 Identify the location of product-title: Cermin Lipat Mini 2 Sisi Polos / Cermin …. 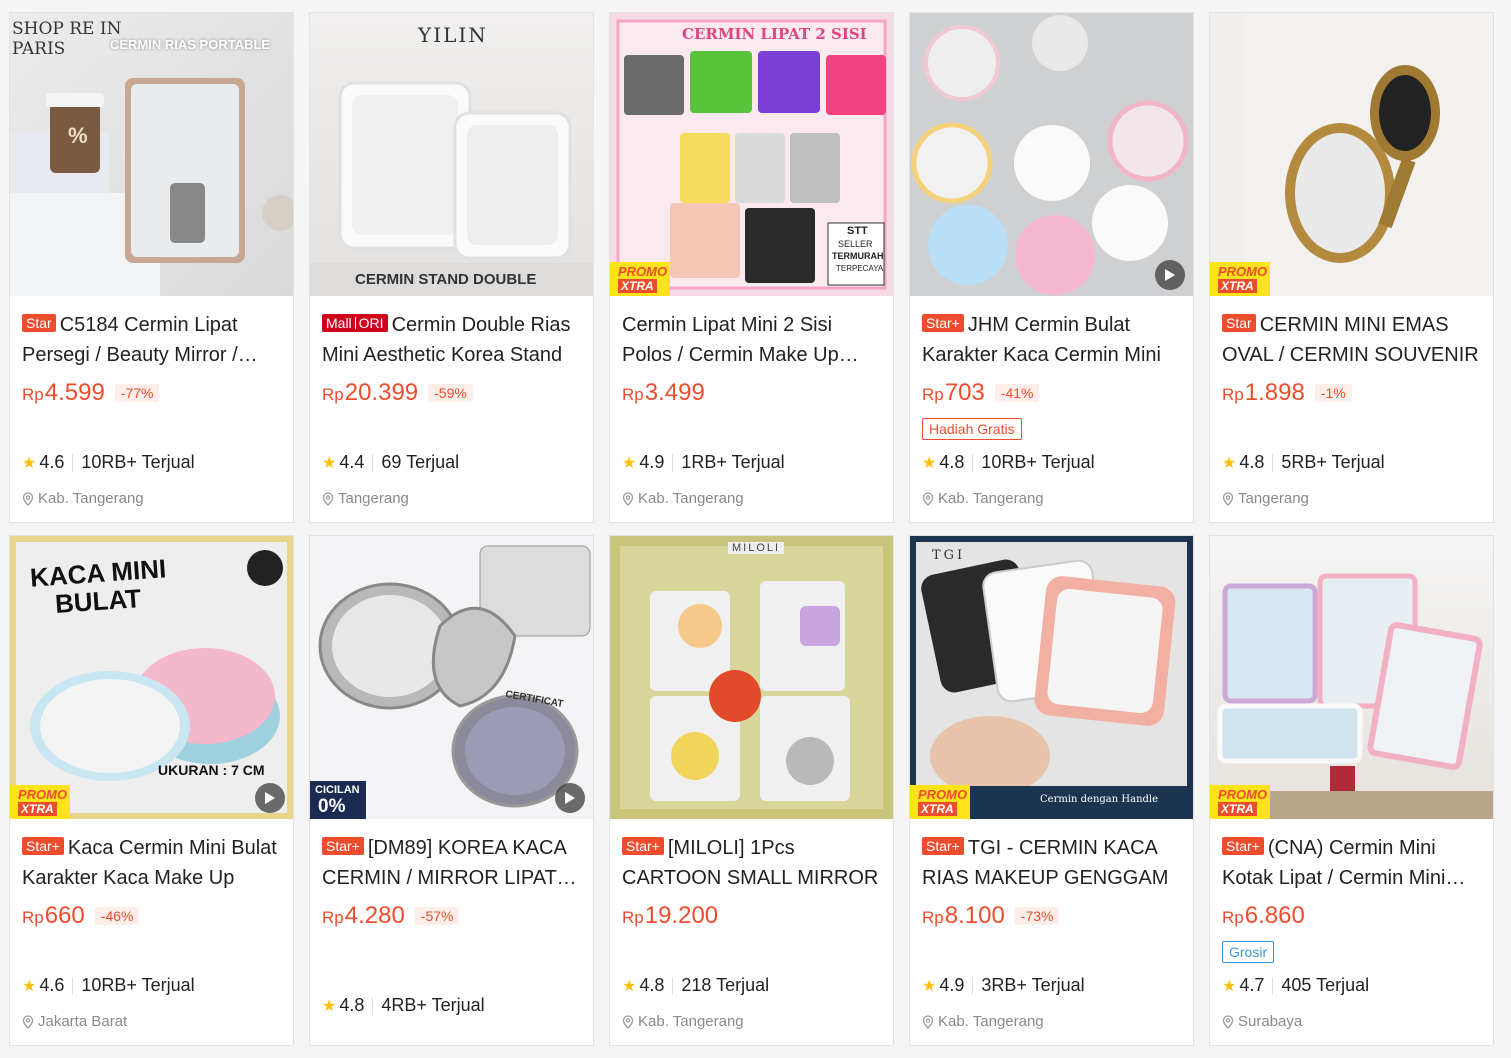
(751, 340).